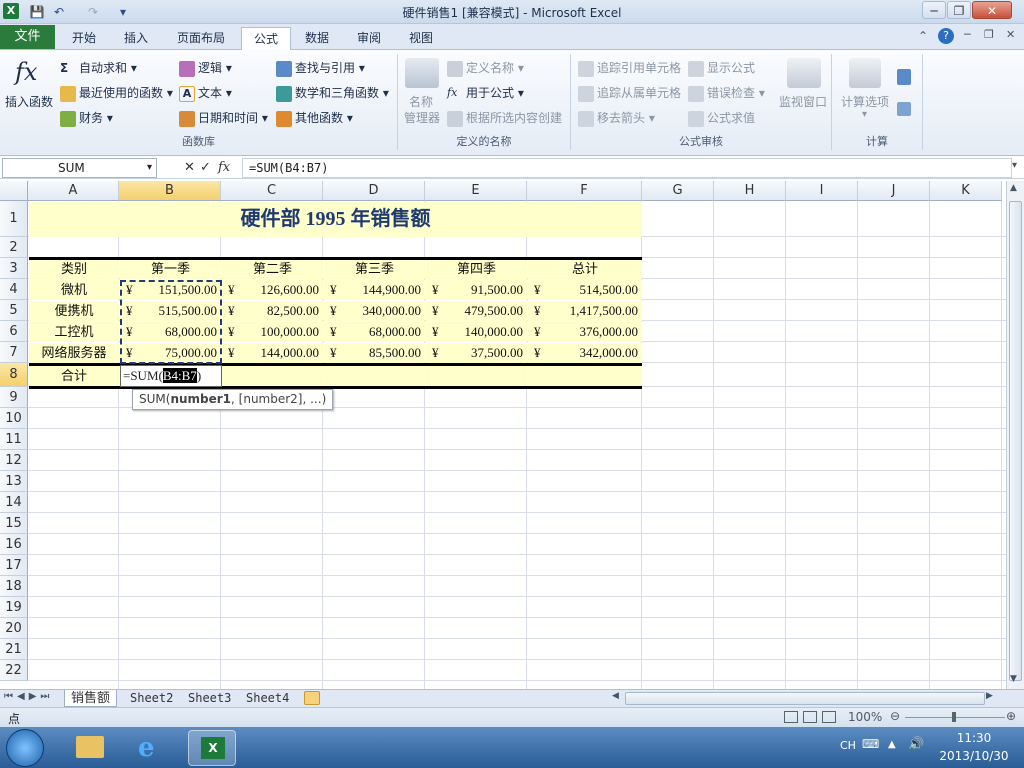 Image resolution: width=1024 pixels, height=768 pixels. I want to click on sheet-nav-icons: ⏮◀▶⏭, so click(28, 696).